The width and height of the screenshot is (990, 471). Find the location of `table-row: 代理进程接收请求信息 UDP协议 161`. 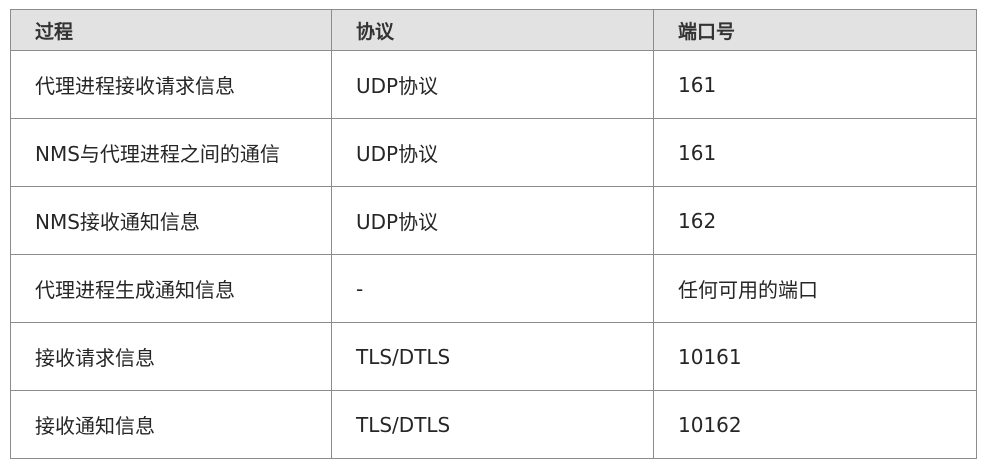

table-row: 代理进程接收请求信息 UDP协议 161 is located at coordinates (493, 84).